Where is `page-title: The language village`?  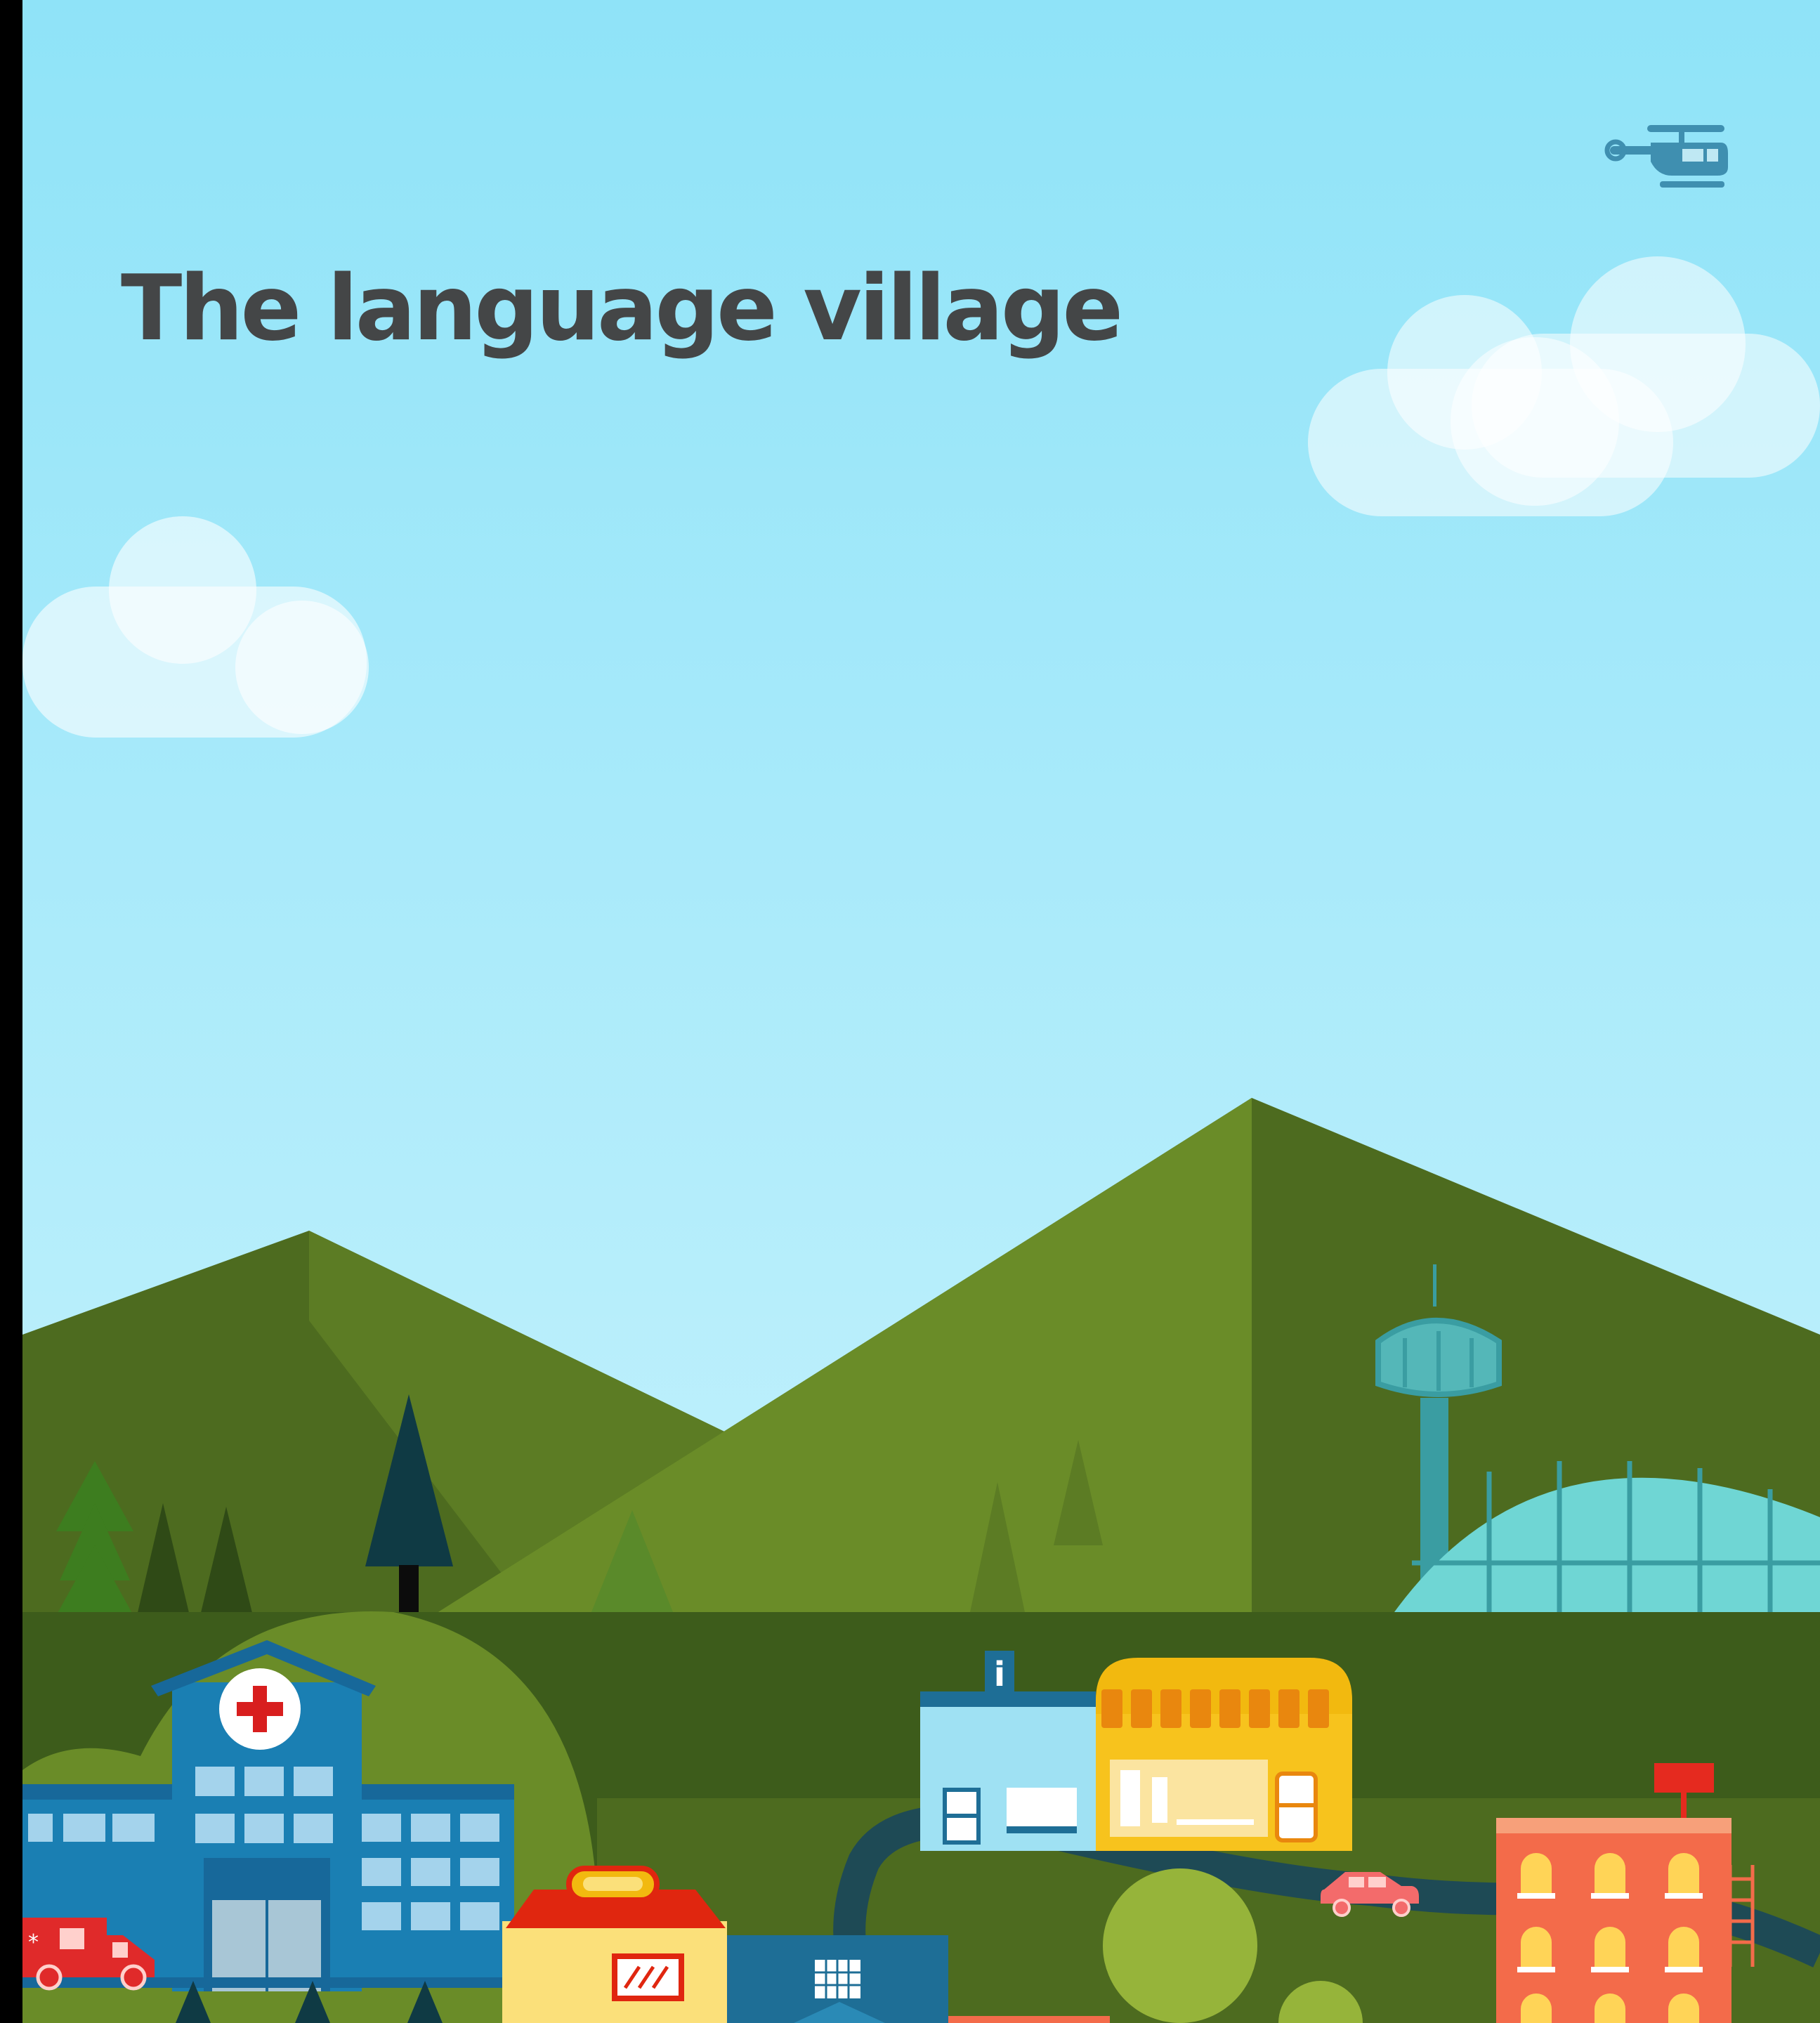
page-title: The language village is located at coordinates (622, 308).